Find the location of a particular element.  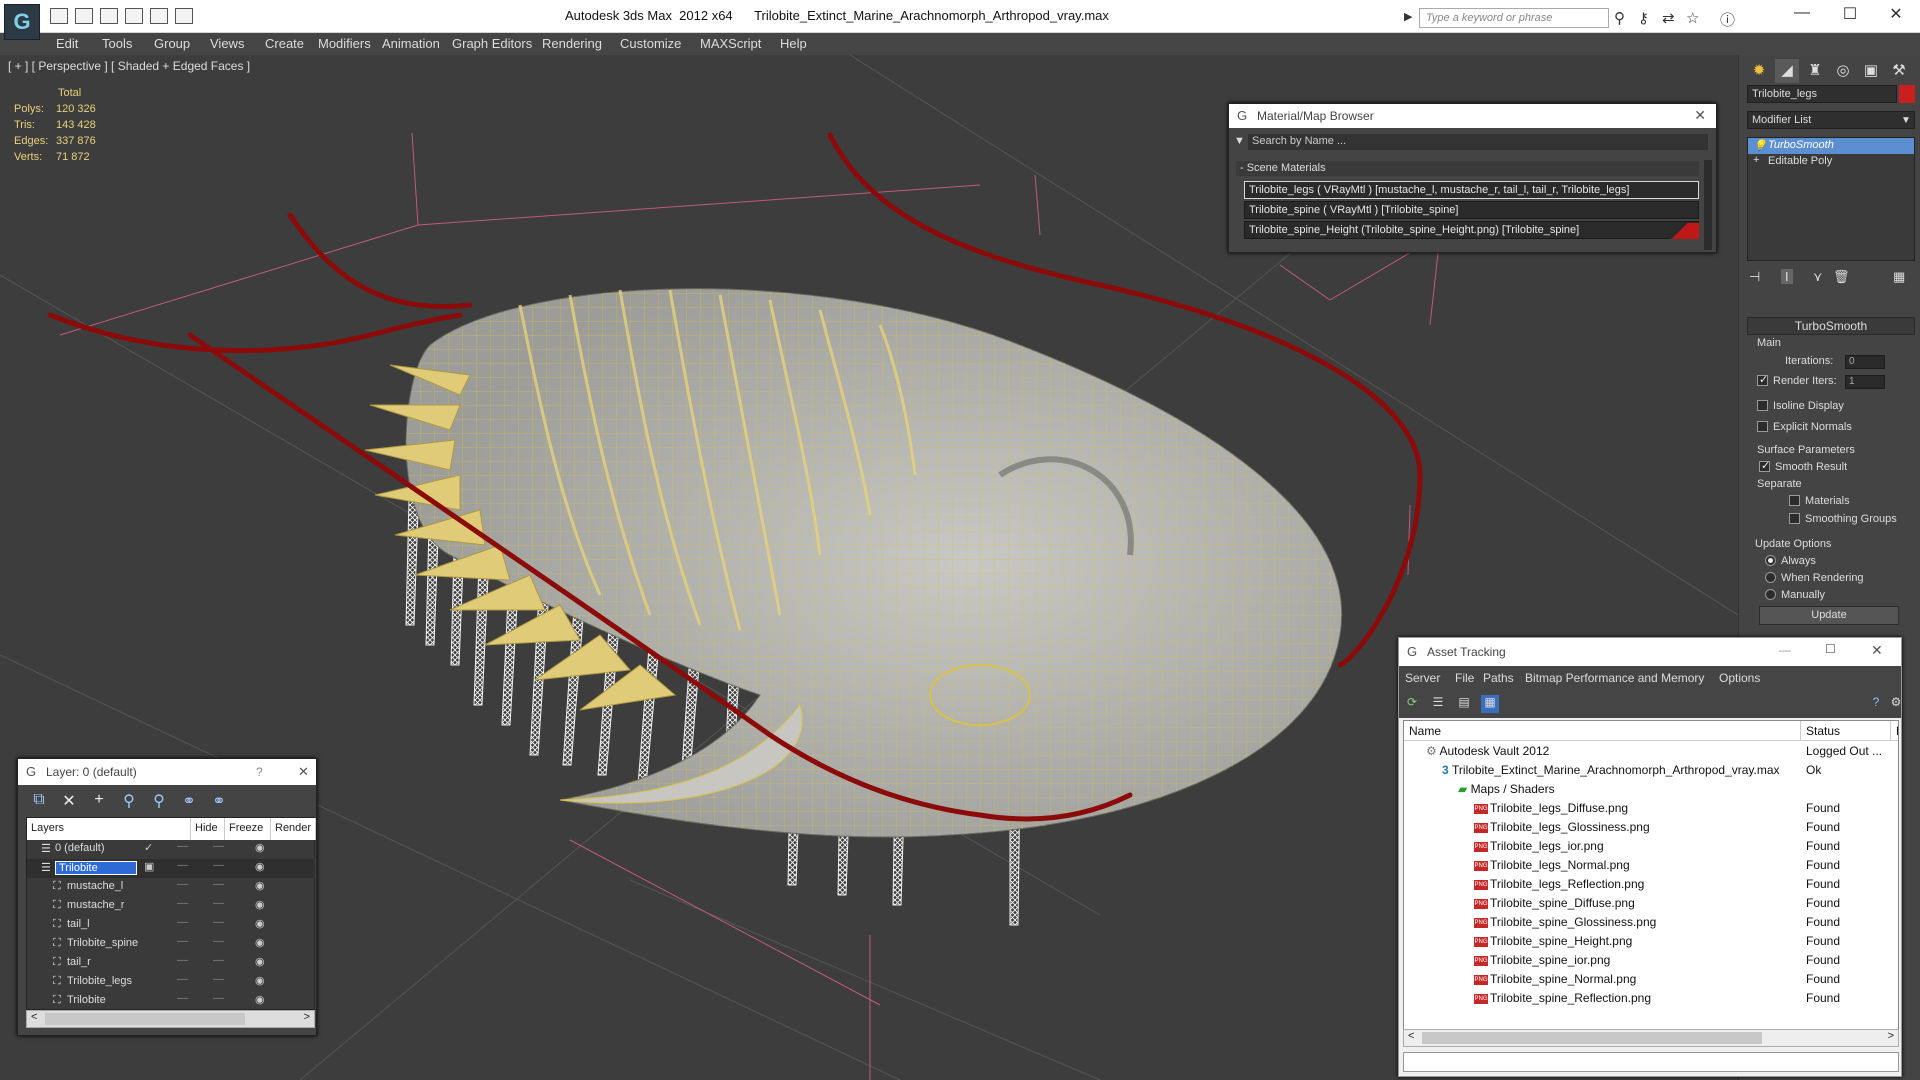

layer-scrollbar: < > is located at coordinates (170, 1019).